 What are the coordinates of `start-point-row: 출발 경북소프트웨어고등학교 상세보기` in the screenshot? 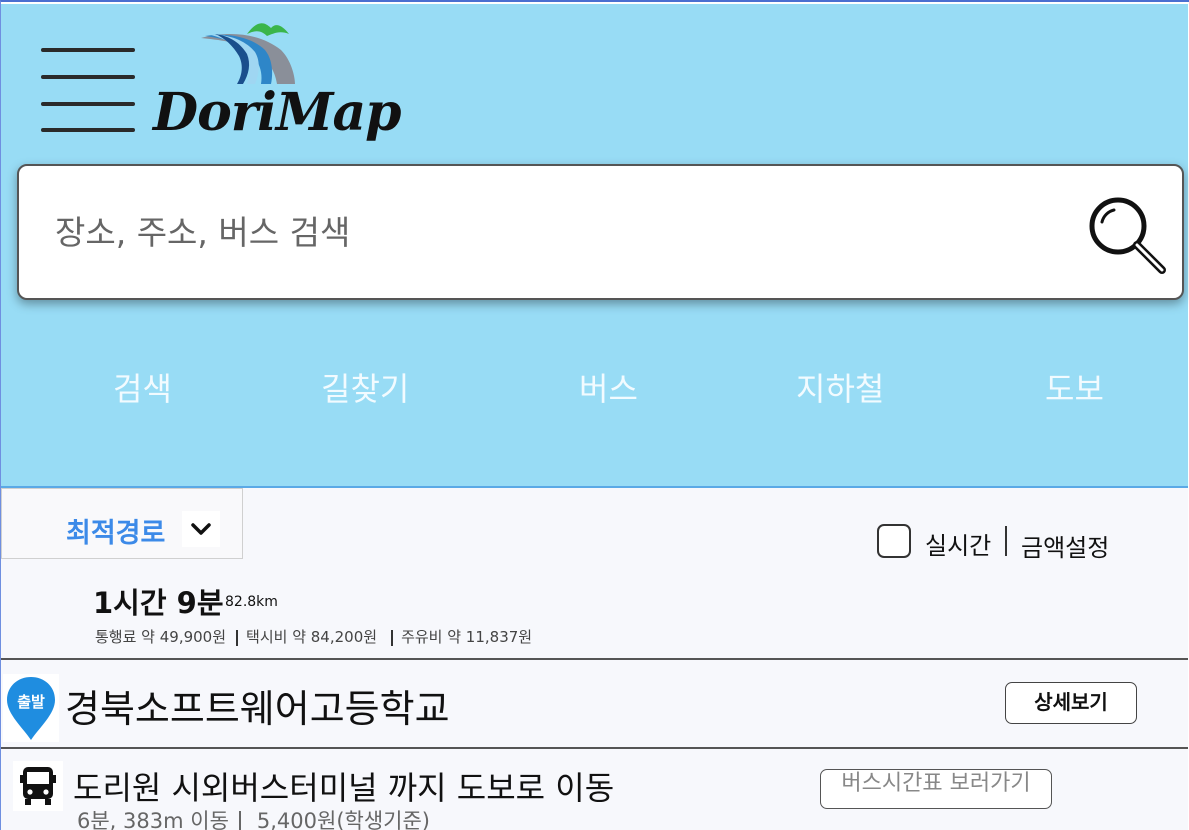 It's located at (594, 703).